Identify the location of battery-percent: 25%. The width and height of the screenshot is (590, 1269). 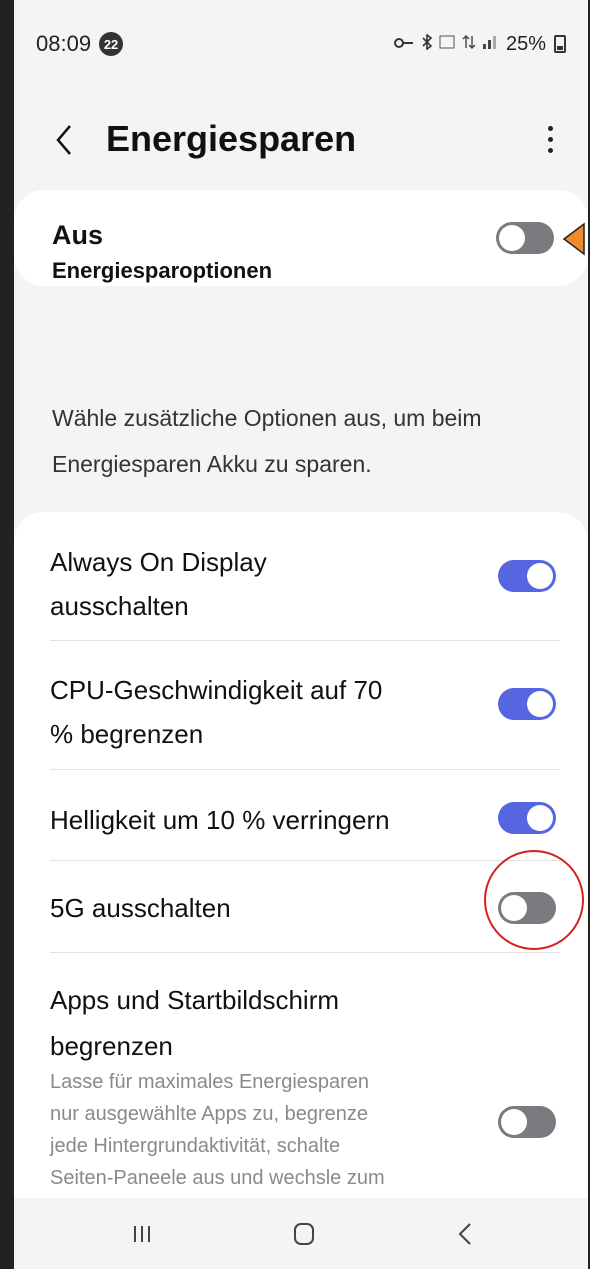
(525, 43).